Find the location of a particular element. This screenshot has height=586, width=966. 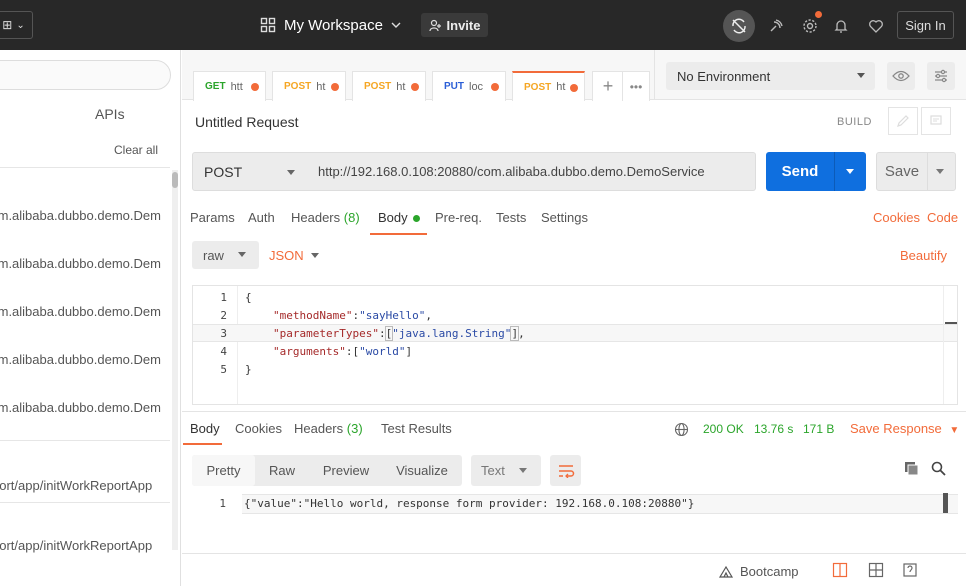

response-format-select: Text is located at coordinates (506, 470).